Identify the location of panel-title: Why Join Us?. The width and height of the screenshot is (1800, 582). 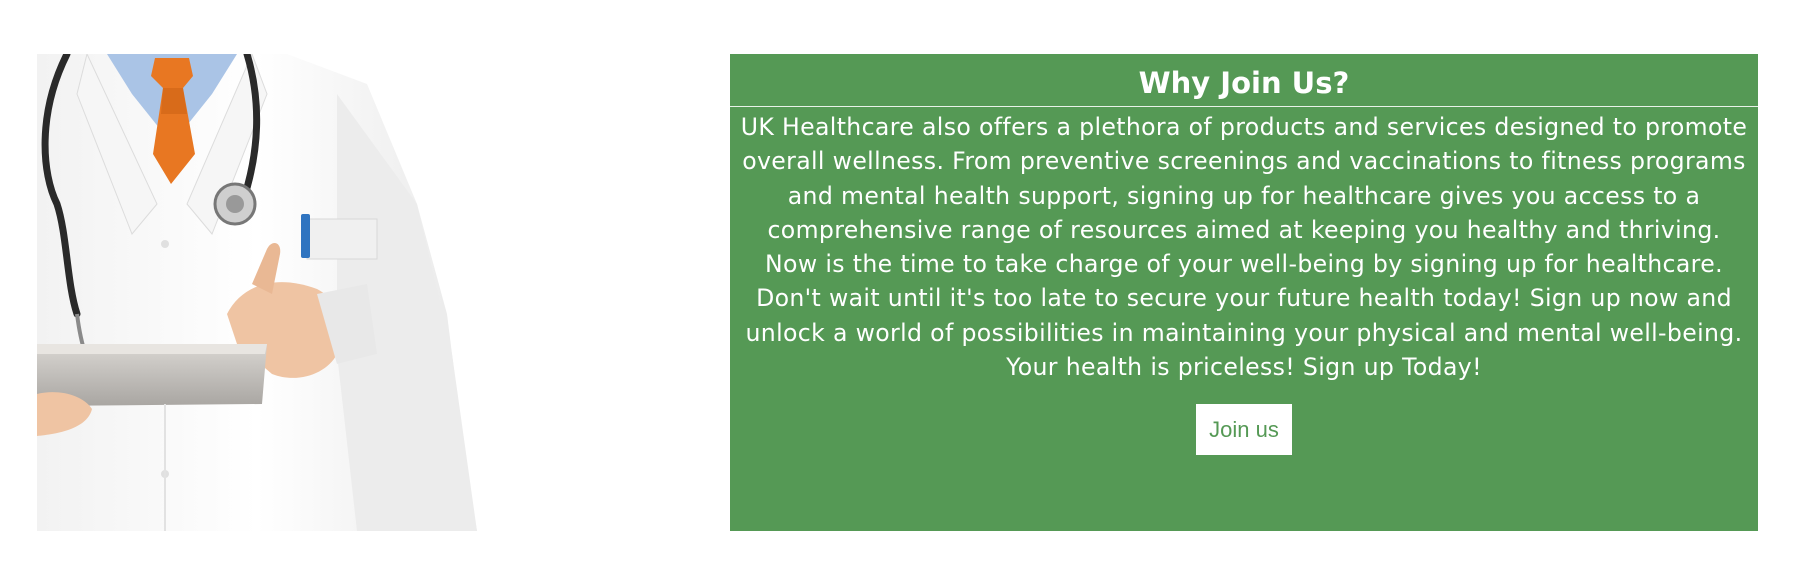
(1244, 80).